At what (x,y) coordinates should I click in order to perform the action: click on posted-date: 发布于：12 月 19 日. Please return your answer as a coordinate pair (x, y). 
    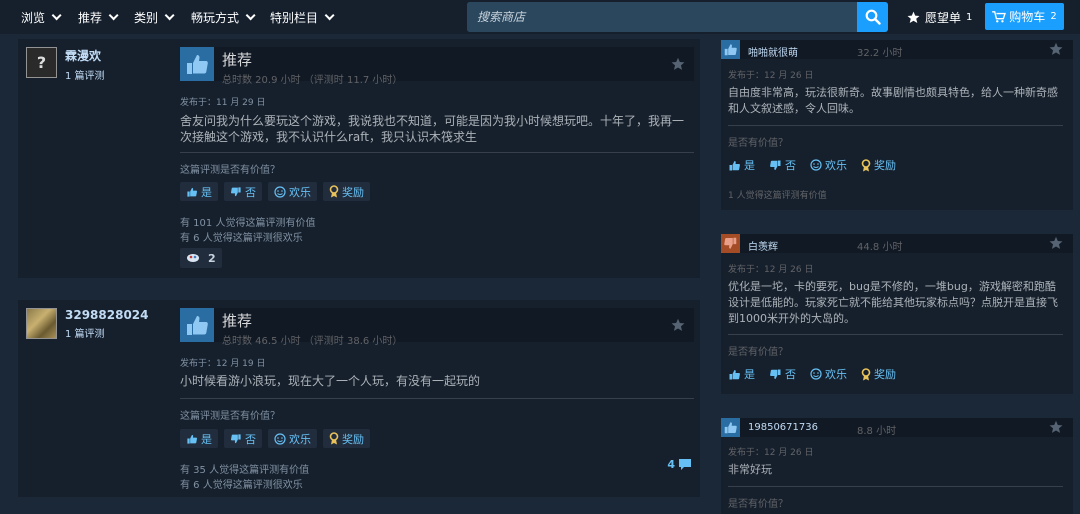
    Looking at the image, I should click on (223, 364).